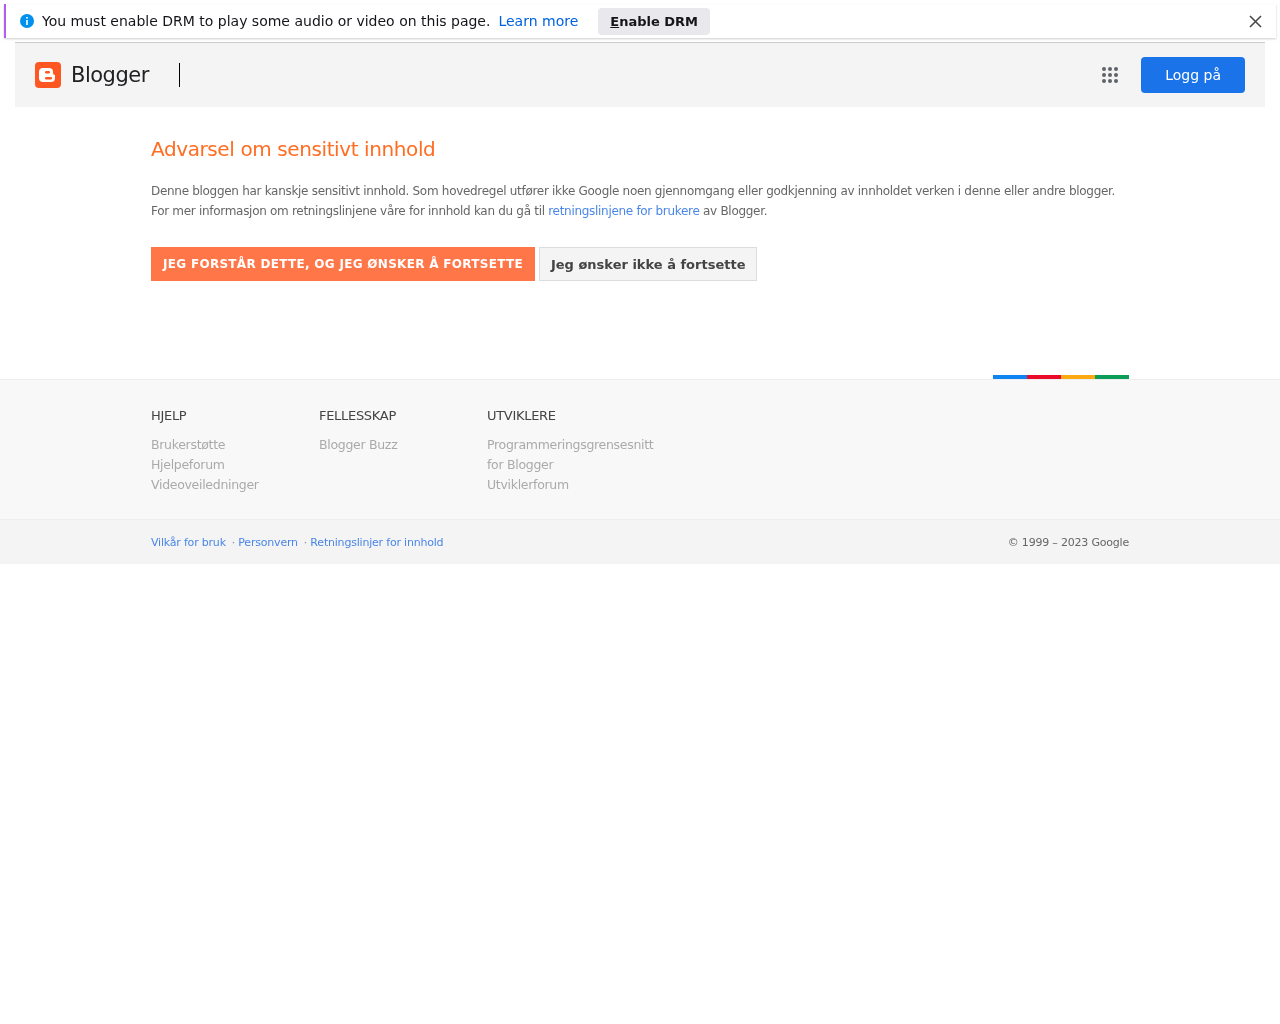 This screenshot has width=1280, height=1024. Describe the element at coordinates (624, 211) in the screenshot. I see `user-guidelines-link: retningslinjene for brukere` at that location.